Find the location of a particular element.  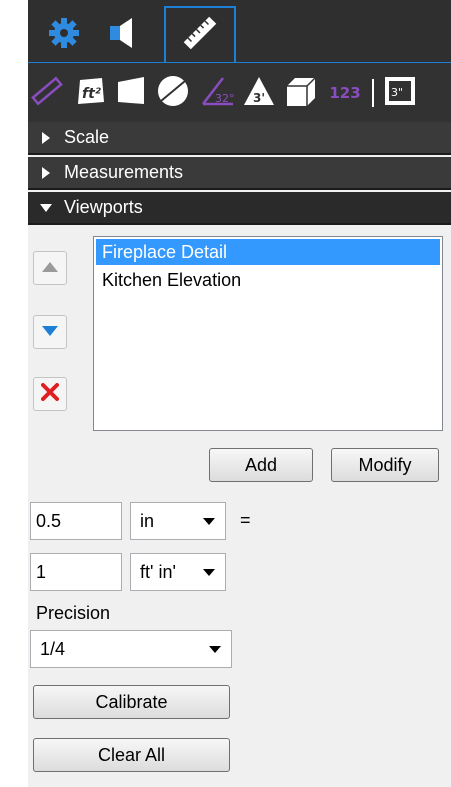

angle-icon: 32° is located at coordinates (217, 93).